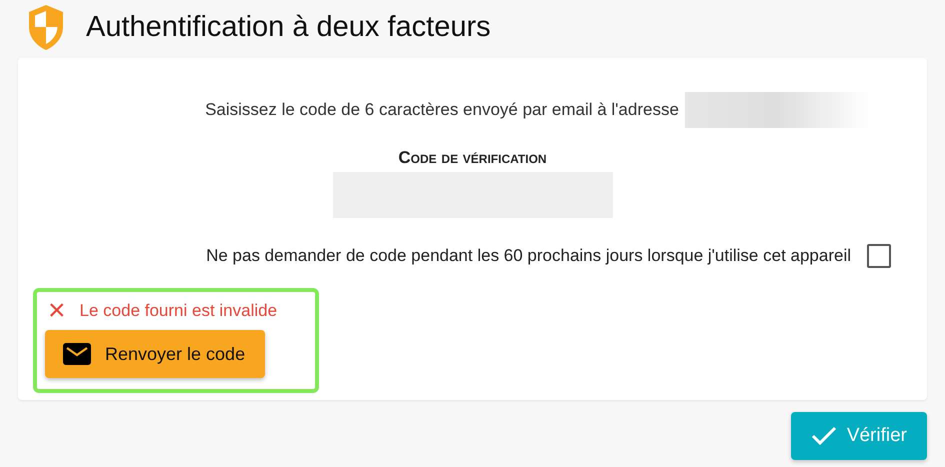  I want to click on resend-button: Renvoyer le code, so click(155, 354).